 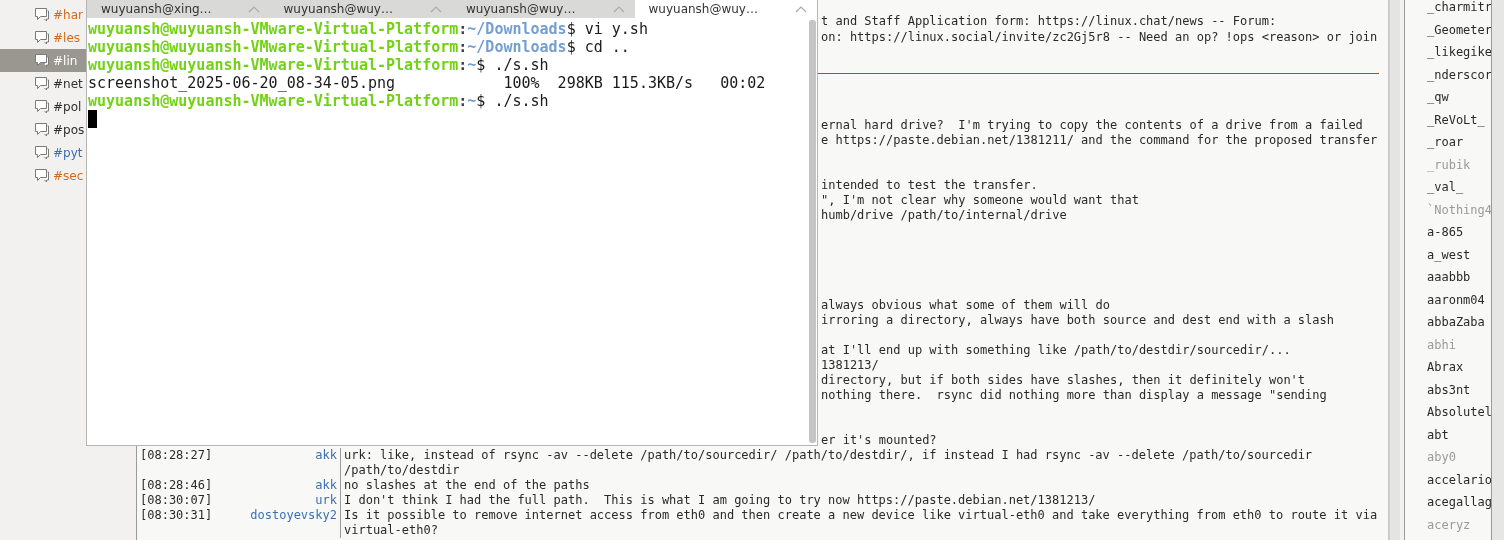 What do you see at coordinates (966, 305) in the screenshot?
I see `message-text: always obvious what some of them will do` at bounding box center [966, 305].